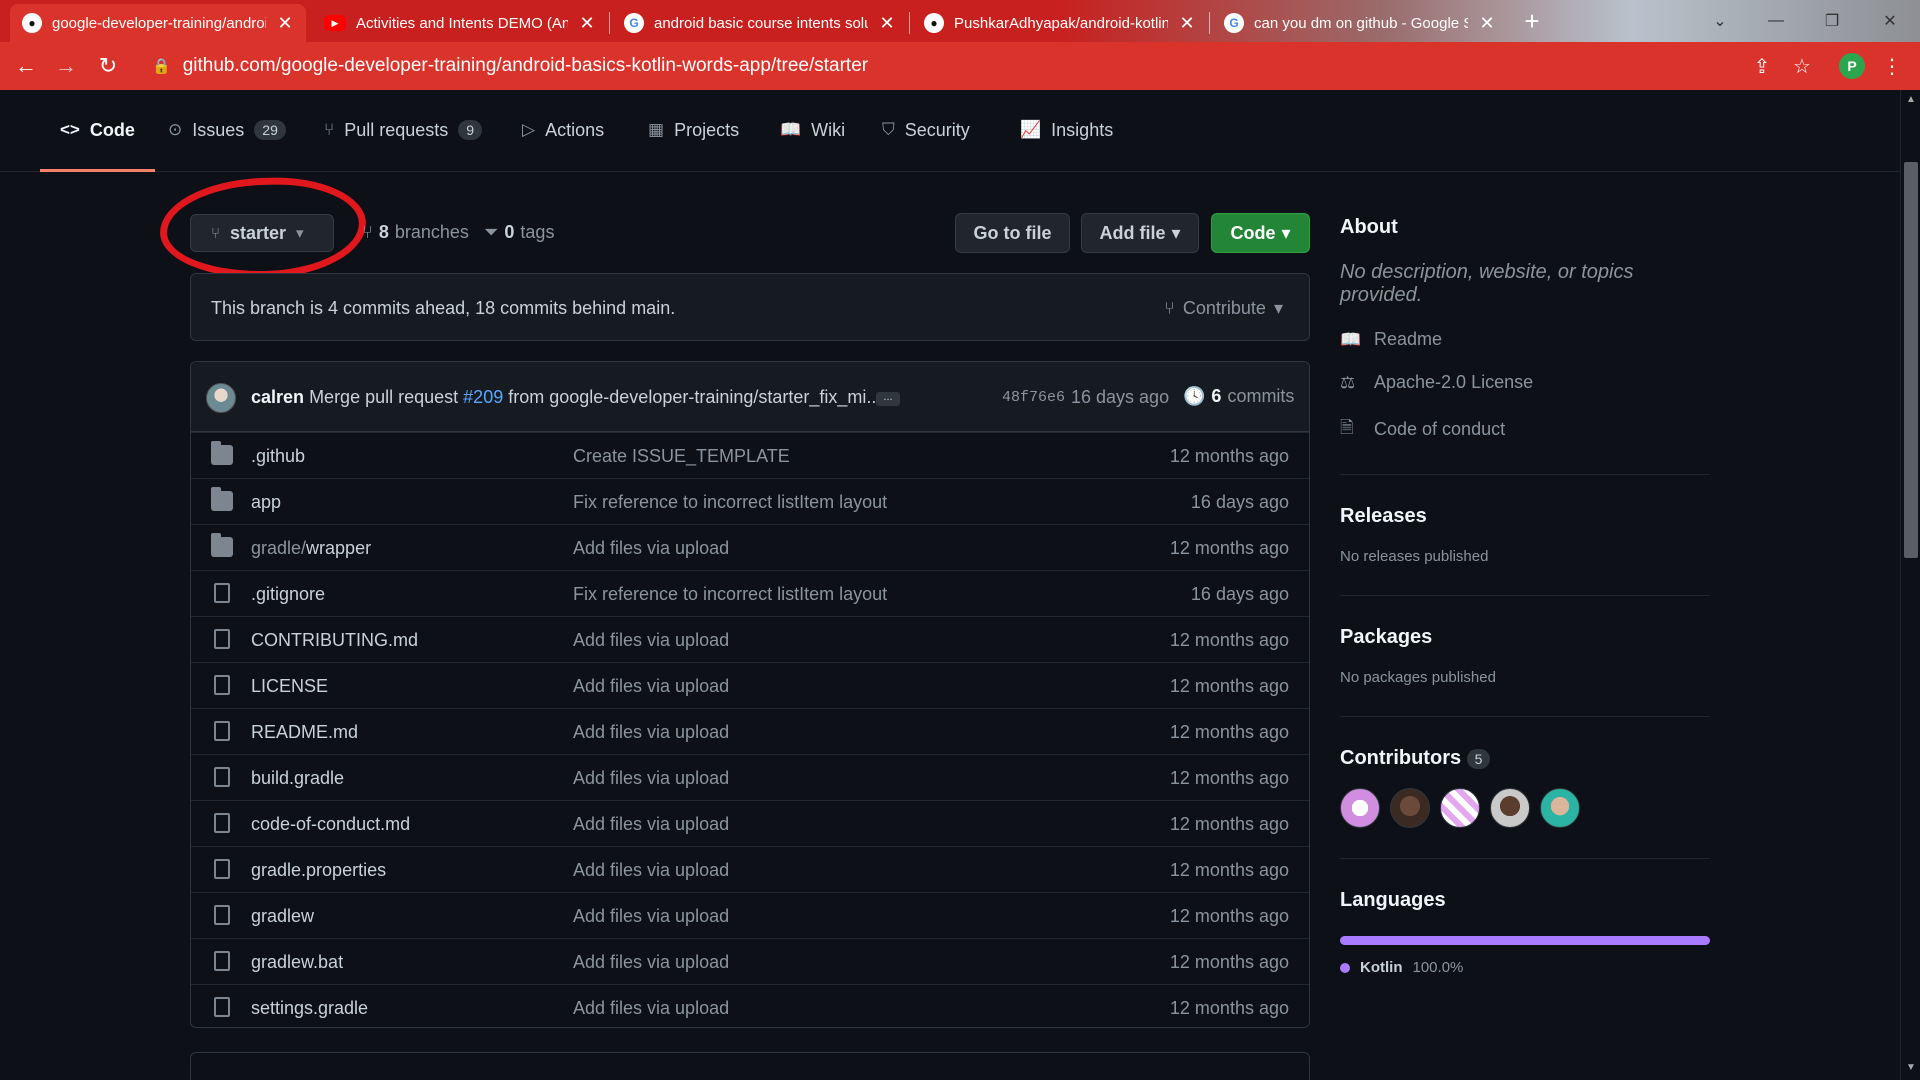 Image resolution: width=1920 pixels, height=1080 pixels. Describe the element at coordinates (1033, 397) in the screenshot. I see `commit-sha: 48f76e6` at that location.